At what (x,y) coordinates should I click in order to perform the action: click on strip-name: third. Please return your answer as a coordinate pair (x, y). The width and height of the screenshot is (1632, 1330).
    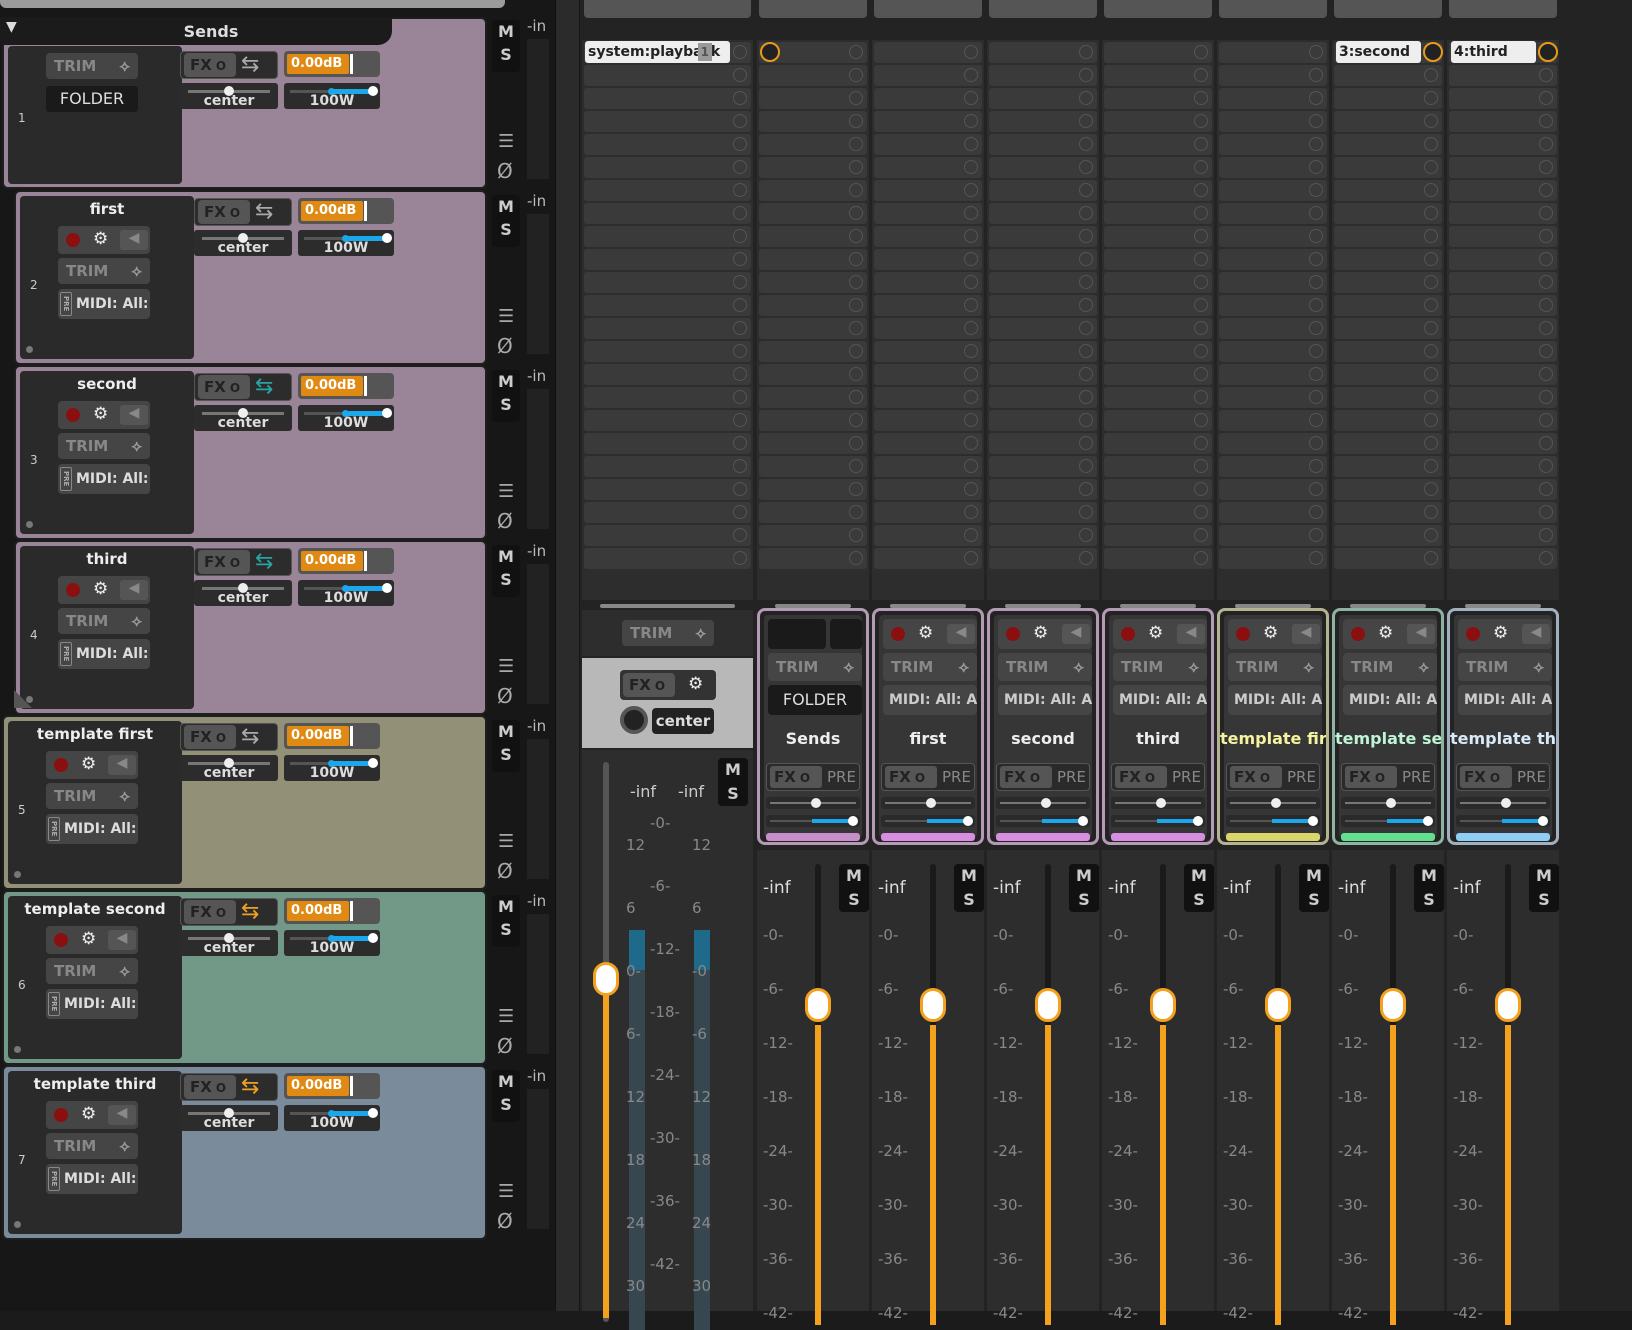
    Looking at the image, I should click on (1158, 738).